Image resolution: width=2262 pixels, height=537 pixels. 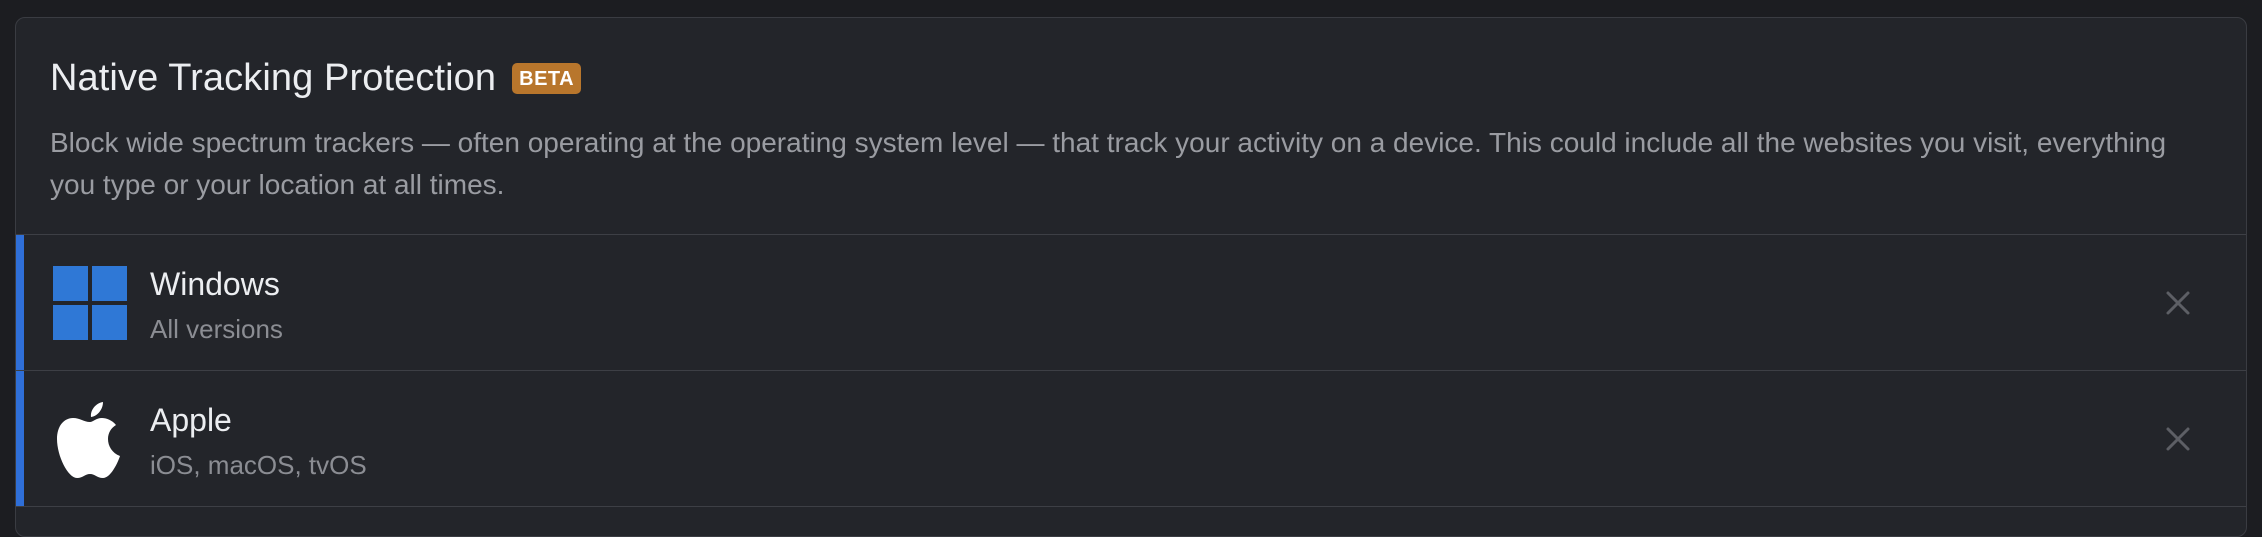 What do you see at coordinates (273, 77) in the screenshot?
I see `section-title: Native Tracking Protection` at bounding box center [273, 77].